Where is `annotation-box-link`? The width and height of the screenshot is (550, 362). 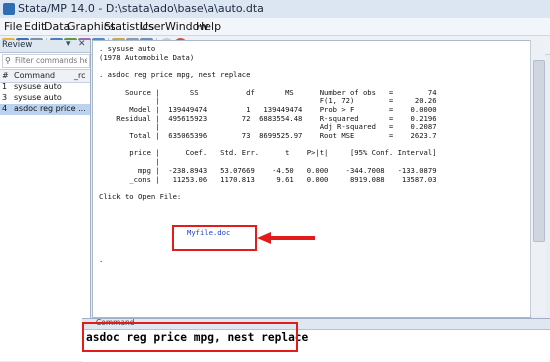 annotation-box-link is located at coordinates (214, 238).